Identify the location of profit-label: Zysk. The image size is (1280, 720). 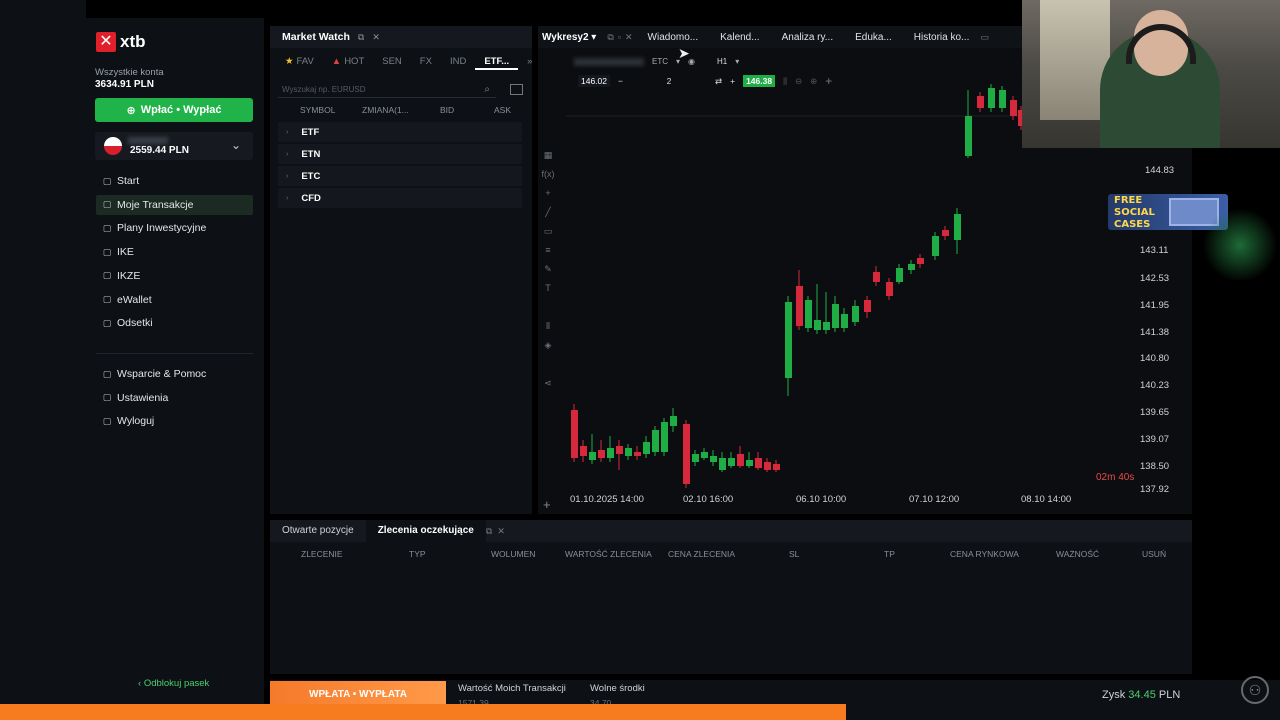
(1114, 695).